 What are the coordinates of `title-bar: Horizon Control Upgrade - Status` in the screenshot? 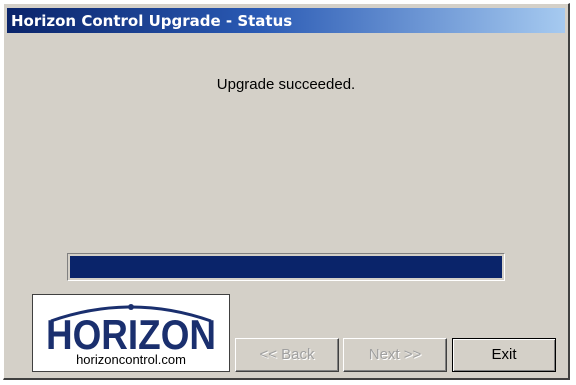 It's located at (286, 20).